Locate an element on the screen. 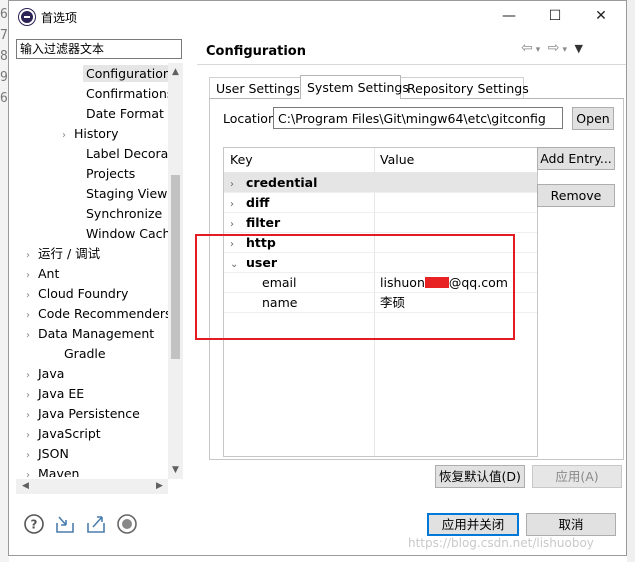 This screenshot has height=562, width=635. tab-repository-settings: Repository Settings is located at coordinates (464, 88).